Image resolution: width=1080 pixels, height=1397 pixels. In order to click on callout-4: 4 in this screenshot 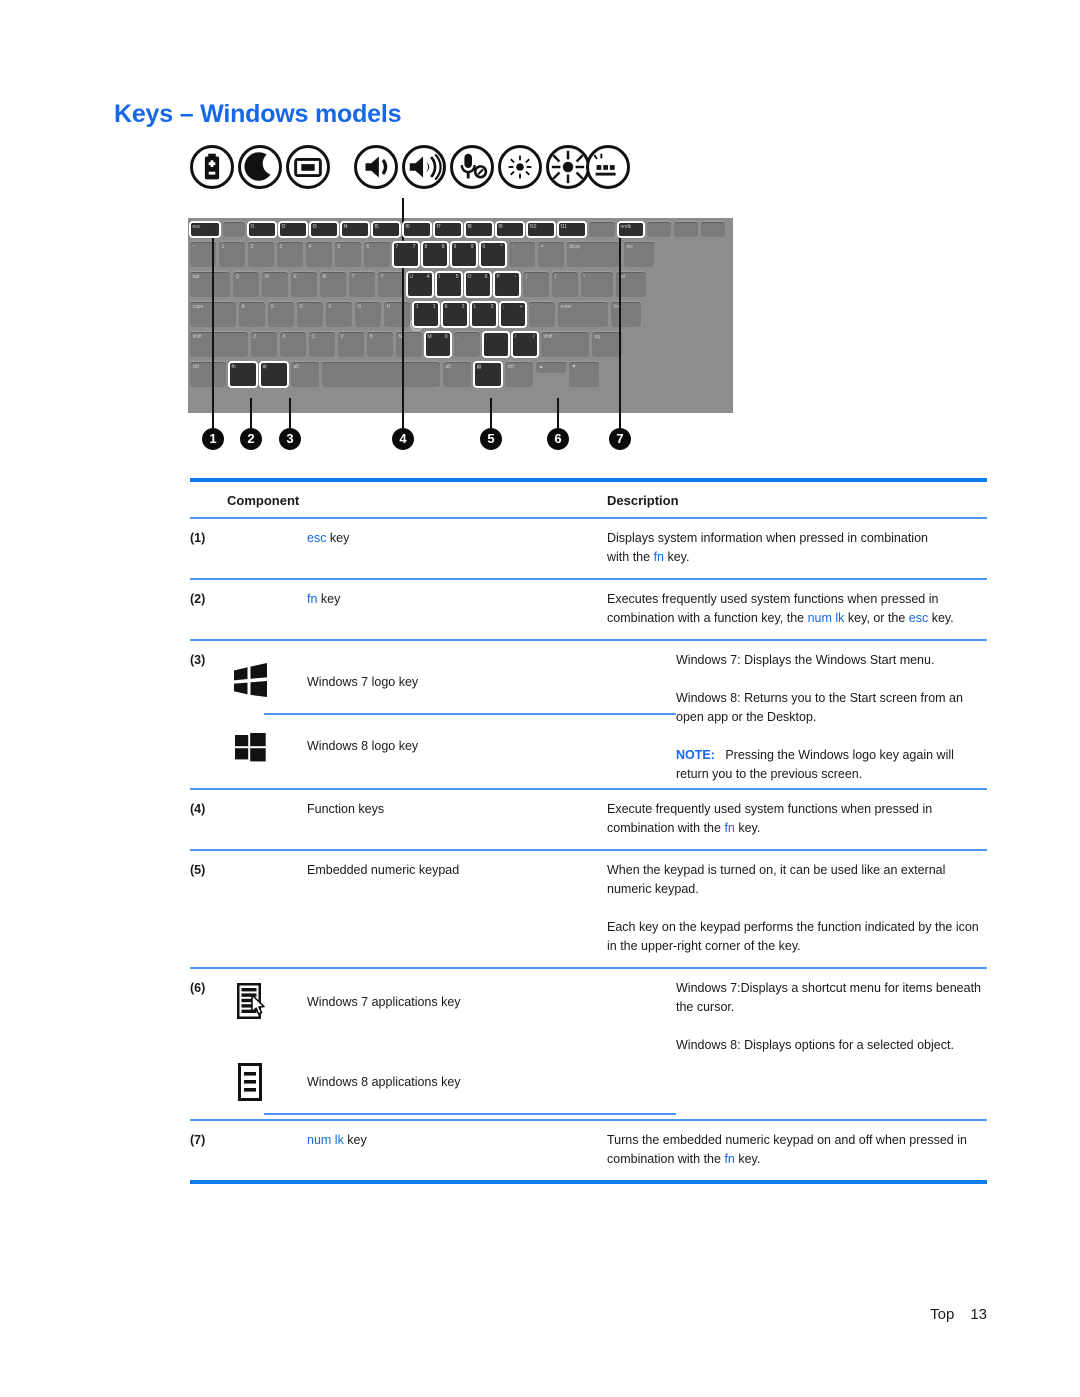, I will do `click(403, 439)`.